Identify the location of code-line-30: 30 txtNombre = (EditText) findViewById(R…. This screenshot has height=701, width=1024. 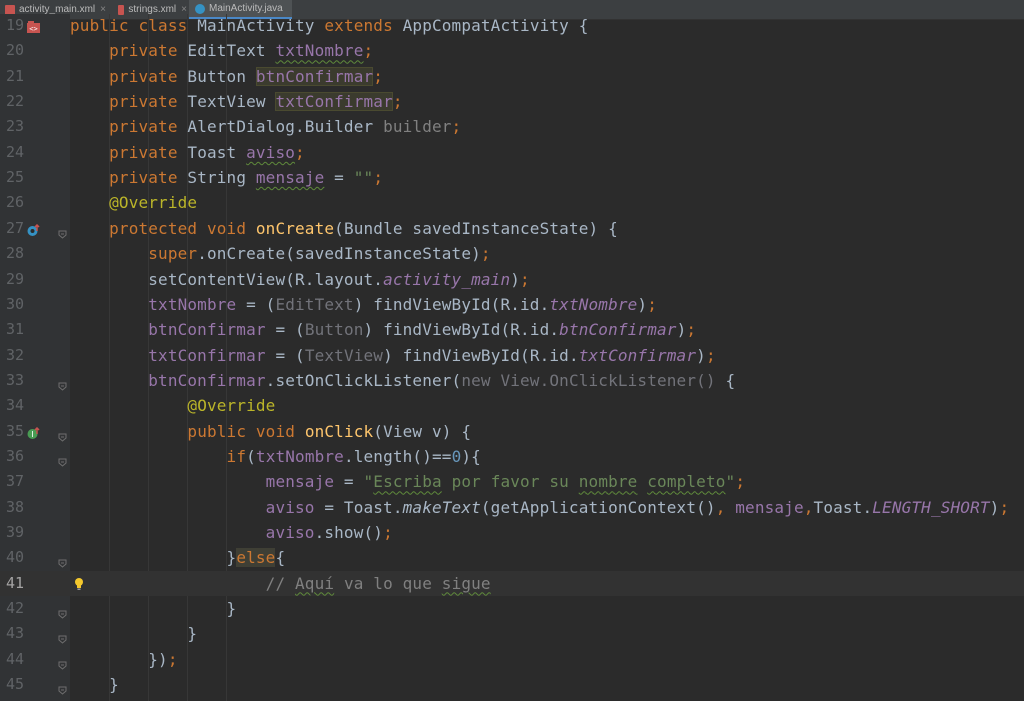
(512, 304).